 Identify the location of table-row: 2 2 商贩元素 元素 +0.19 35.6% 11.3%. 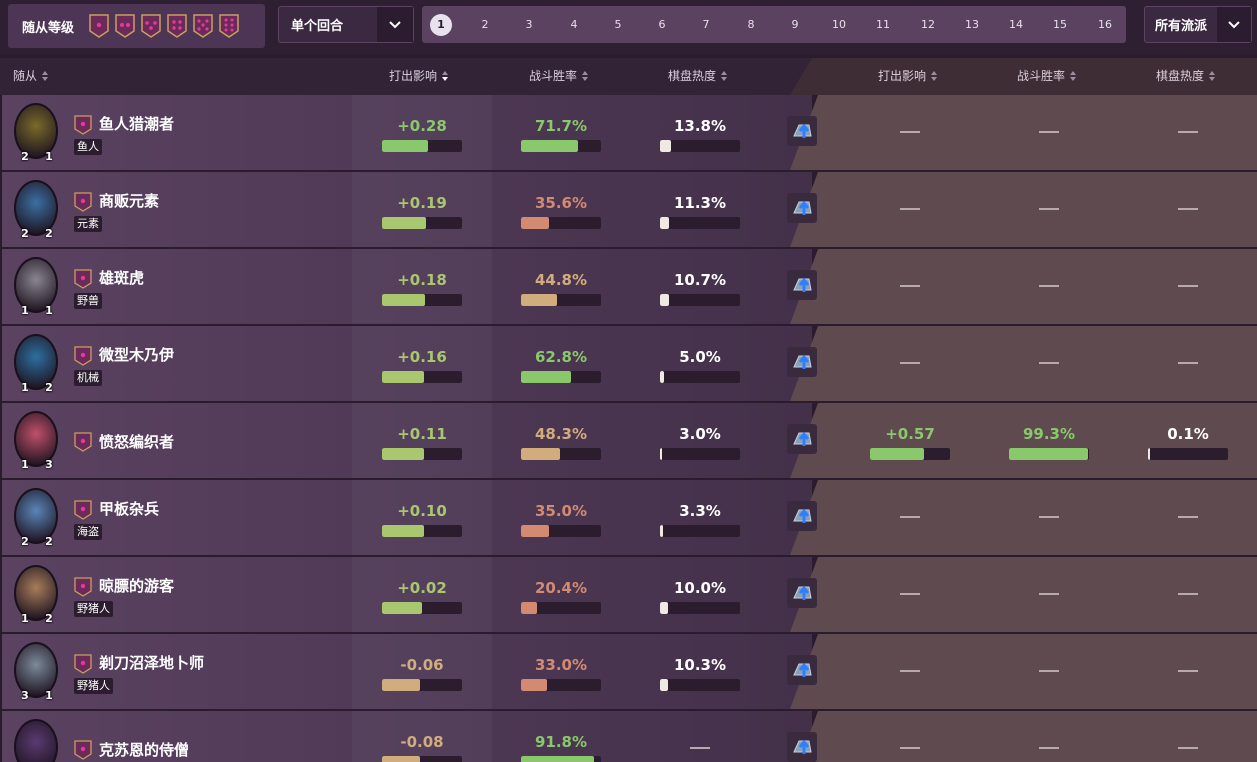
(628, 210).